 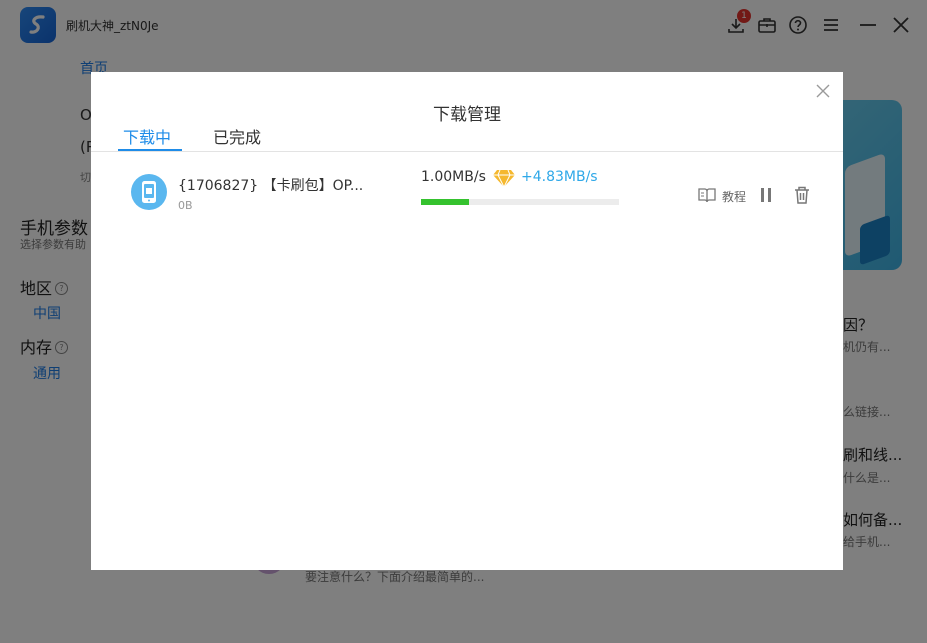 I want to click on dialog-title: 下载管理, so click(x=467, y=115).